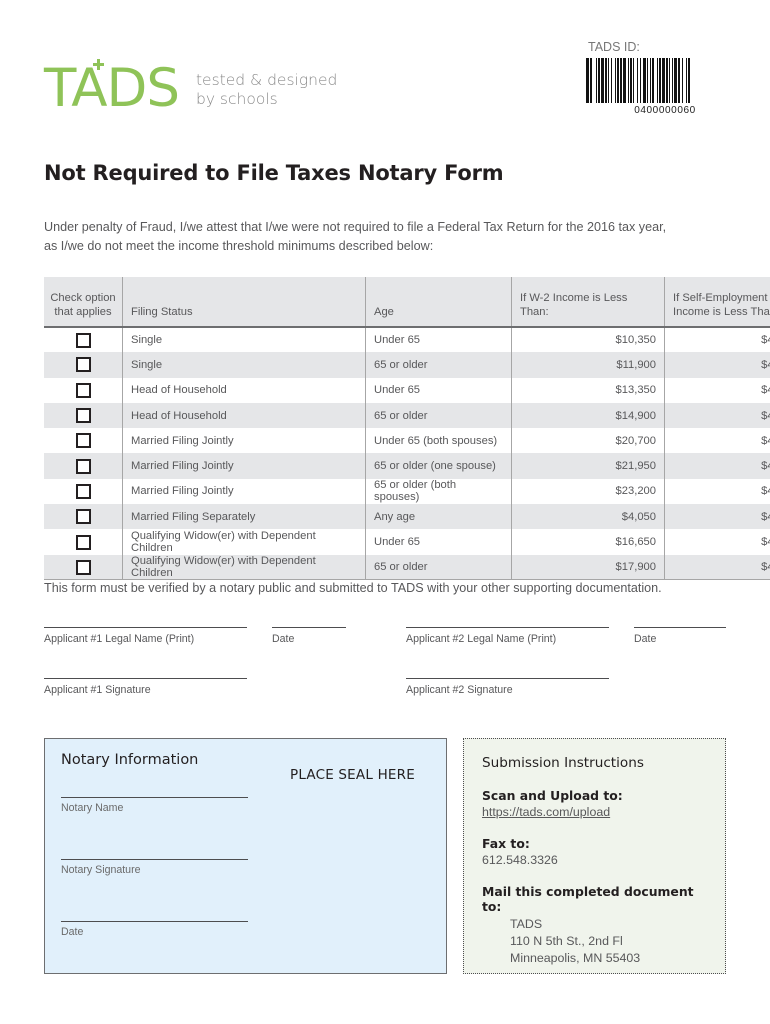  What do you see at coordinates (244, 390) in the screenshot?
I see `cell-filing-status: Head of Household` at bounding box center [244, 390].